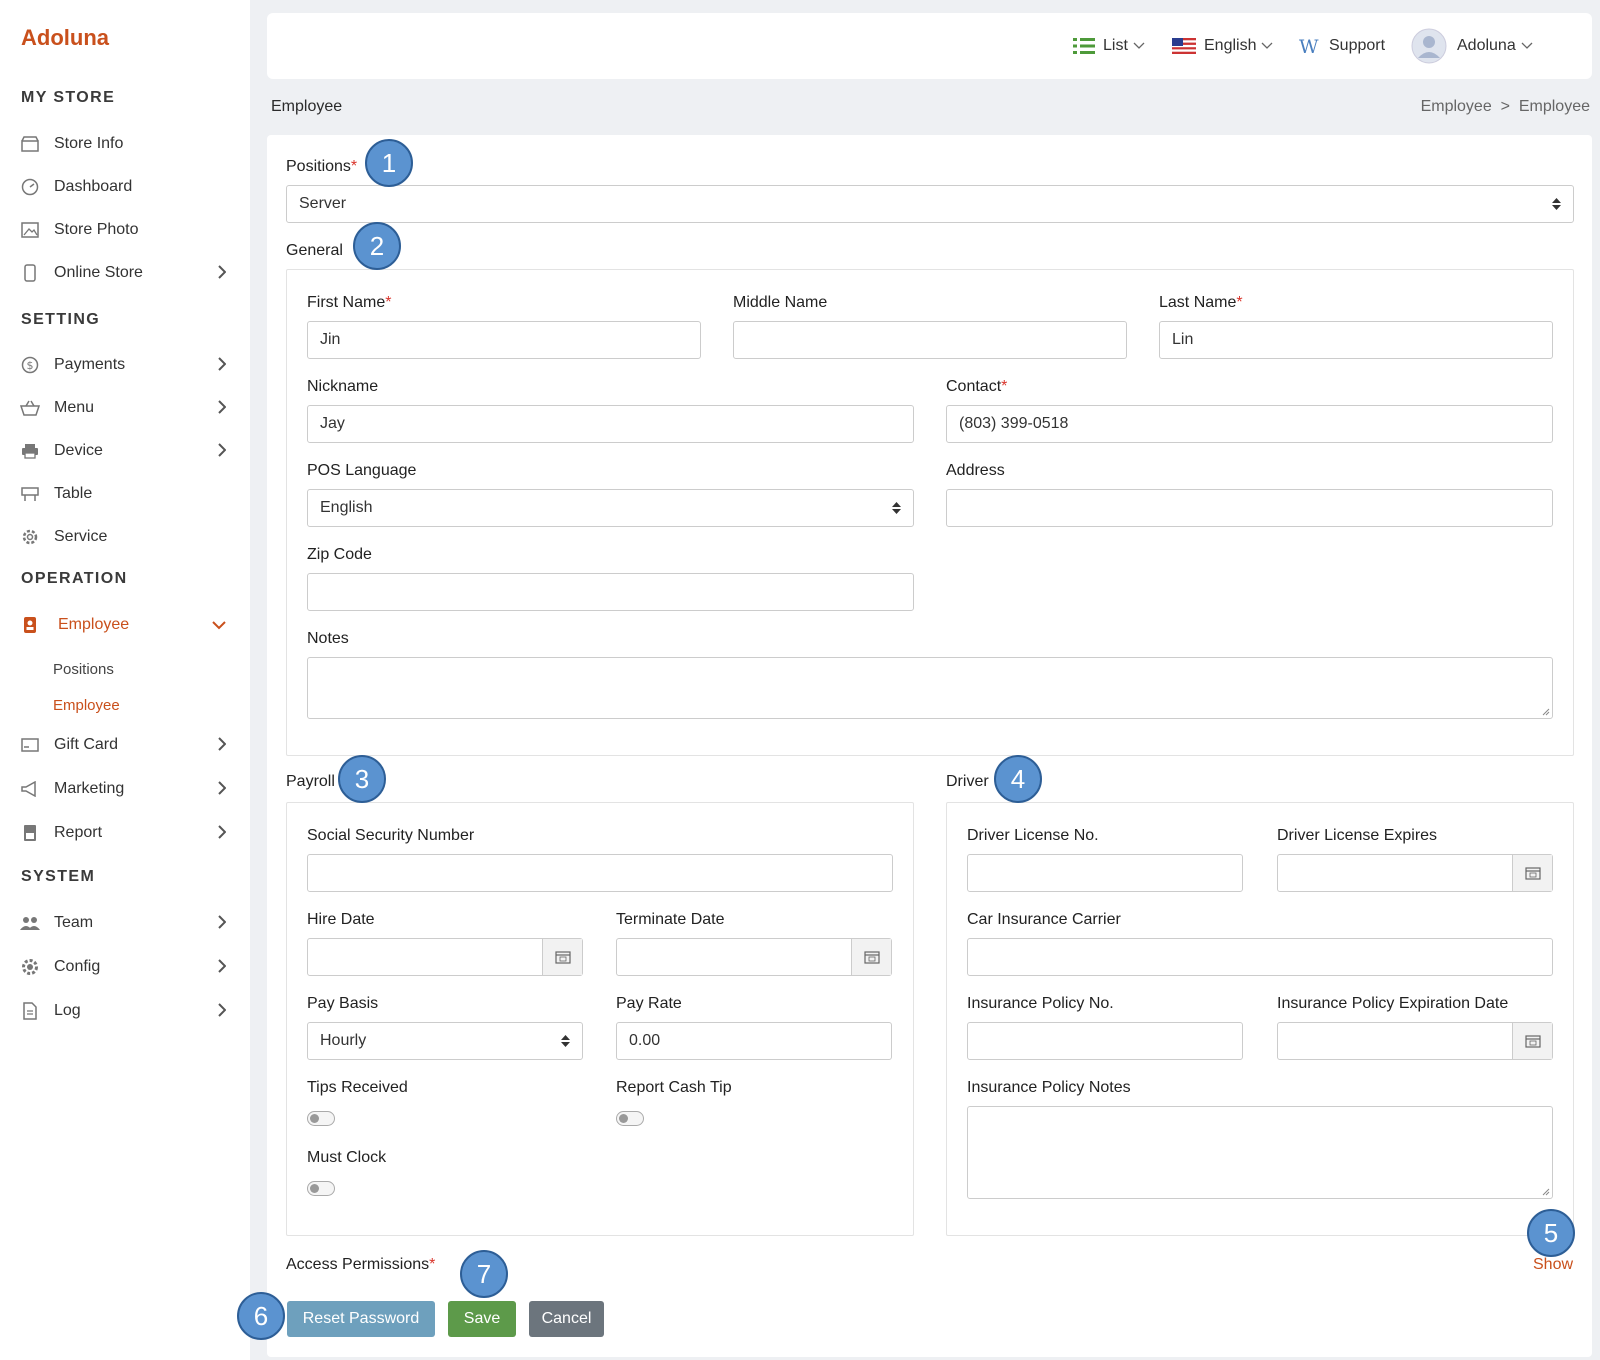 The width and height of the screenshot is (1600, 1360). Describe the element at coordinates (30, 451) in the screenshot. I see `printer-icon` at that location.